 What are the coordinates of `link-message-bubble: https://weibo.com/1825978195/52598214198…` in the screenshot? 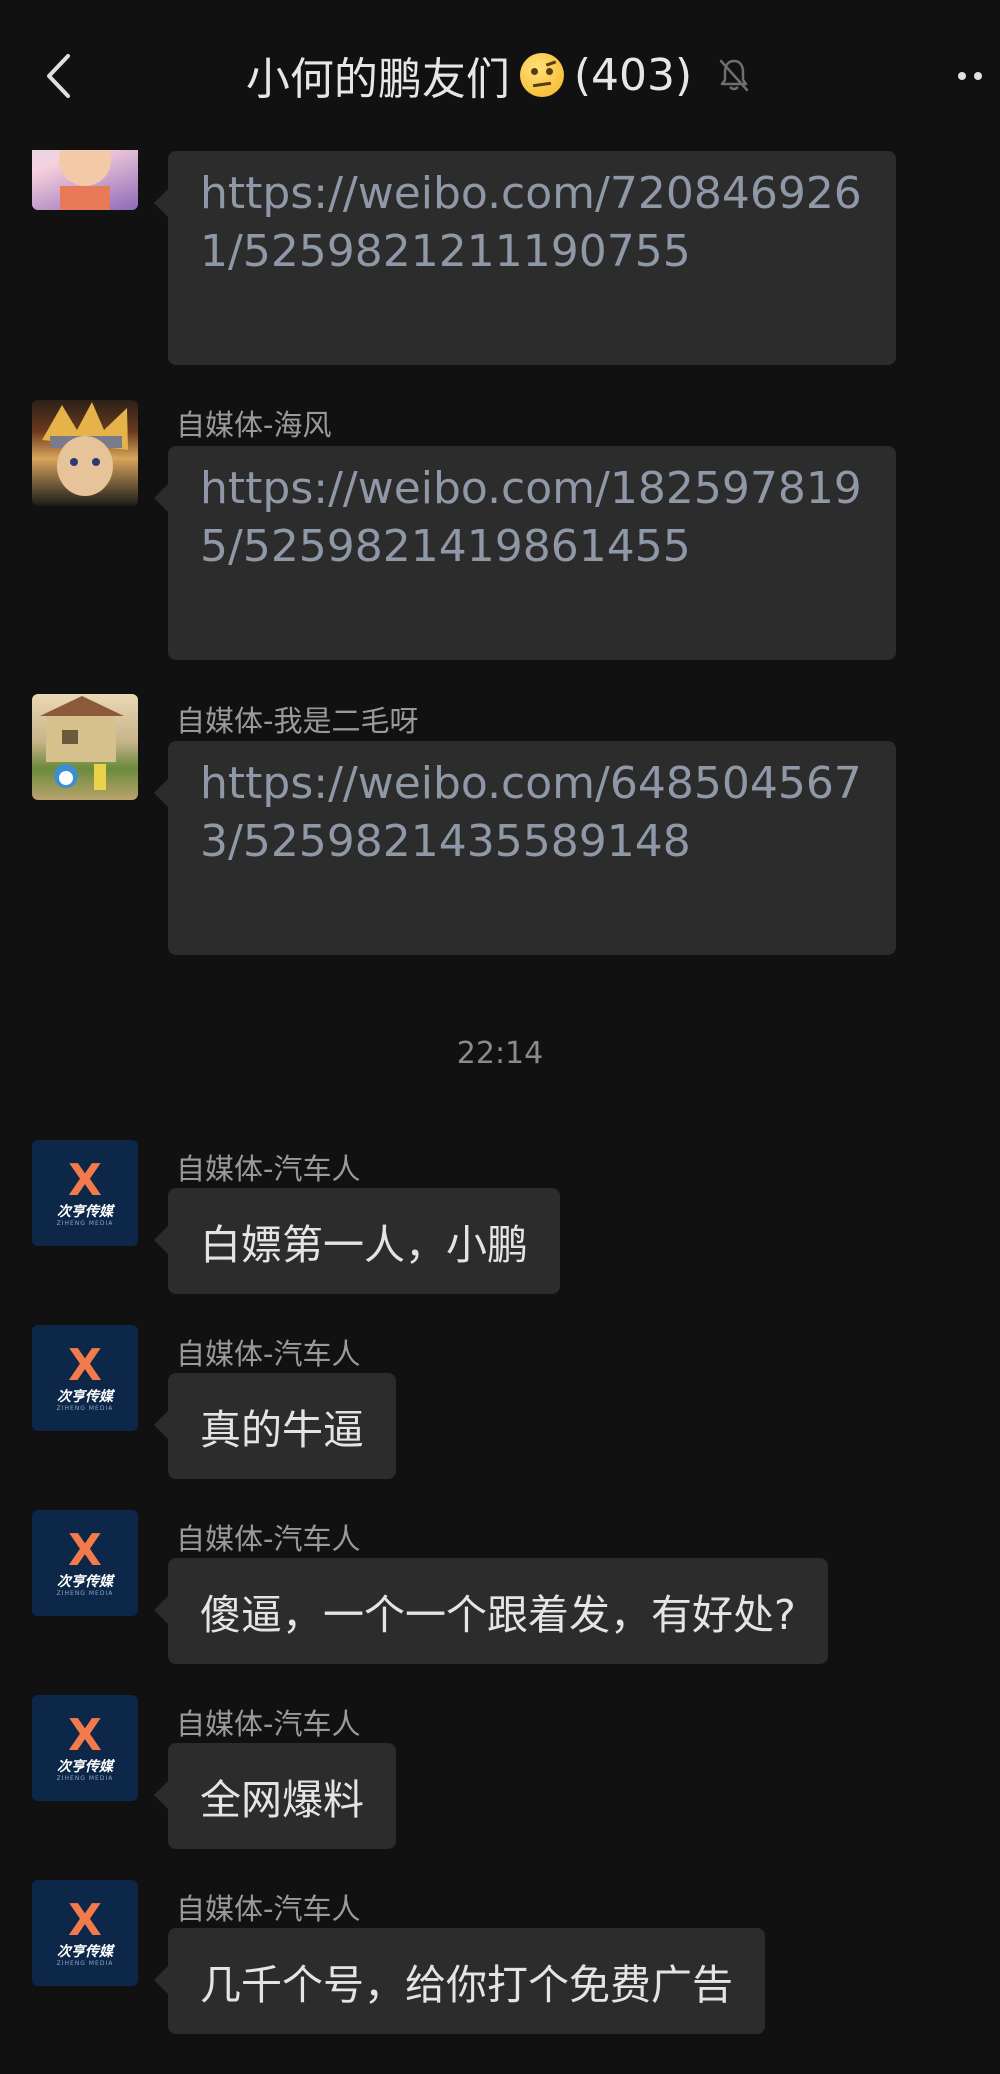 It's located at (525, 553).